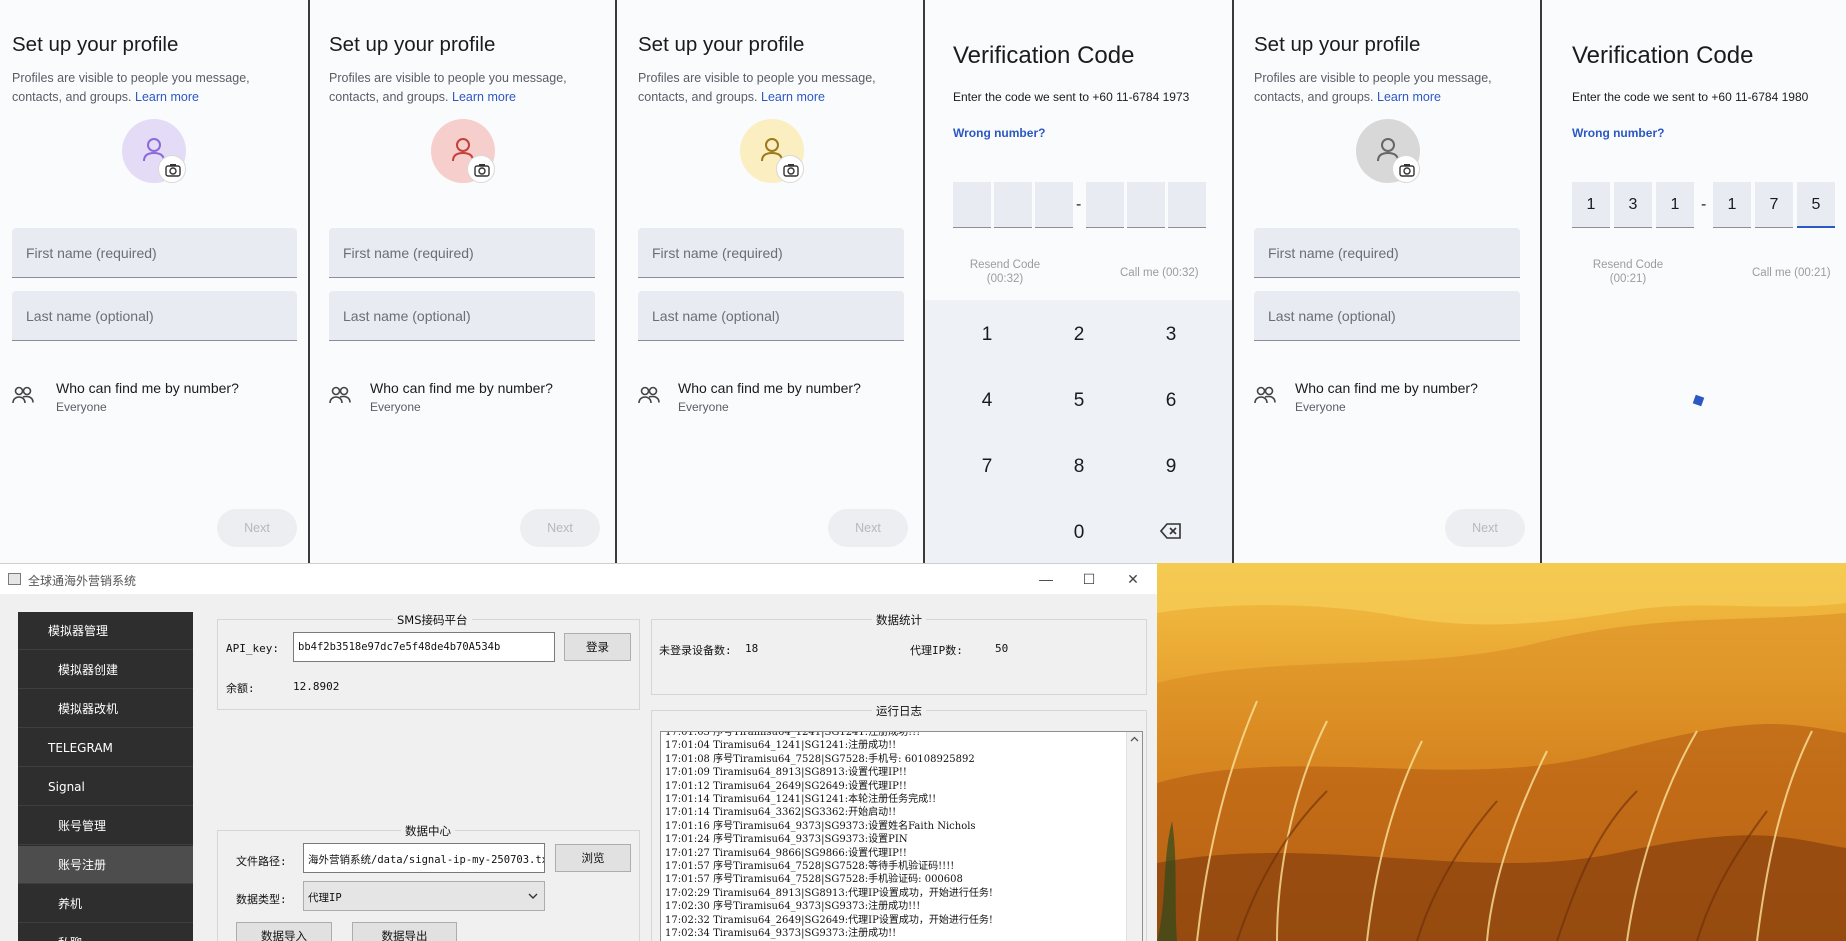  Describe the element at coordinates (786, 773) in the screenshot. I see `log-line: 17:01:09 Tiramisu64_8913|SG8913:设置代理IP!!` at that location.